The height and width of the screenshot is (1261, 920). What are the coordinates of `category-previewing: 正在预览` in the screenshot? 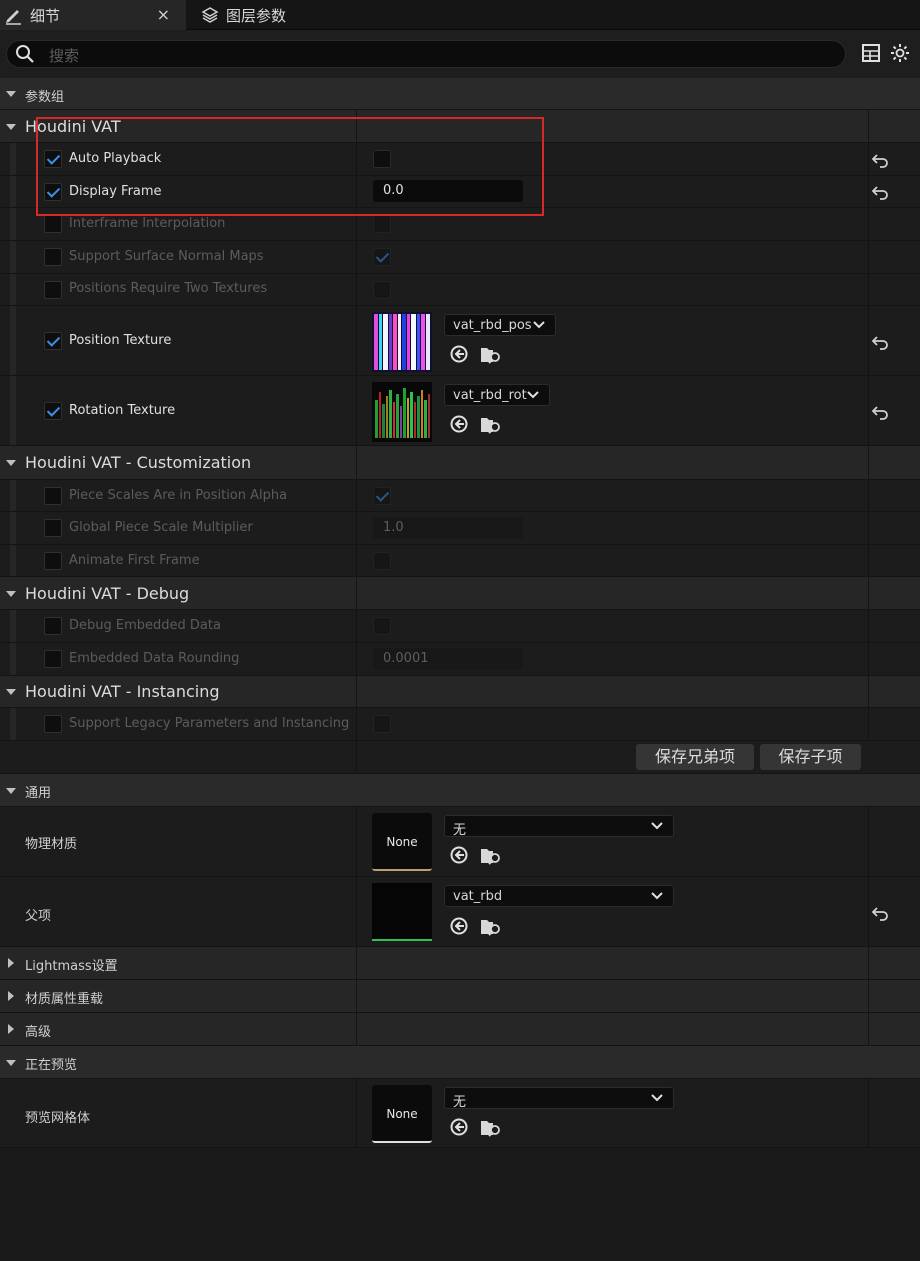 It's located at (460, 1062).